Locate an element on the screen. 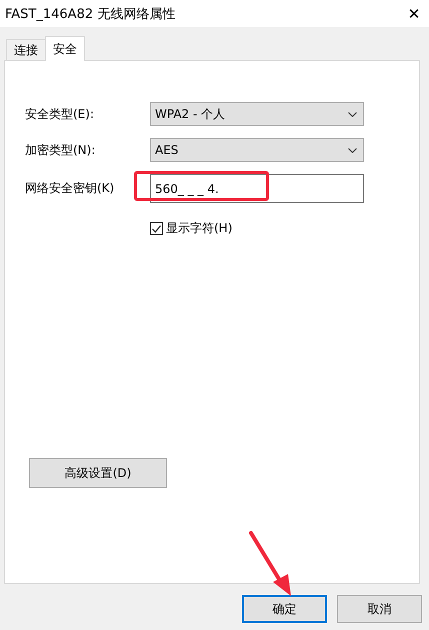 Image resolution: width=429 pixels, height=630 pixels. advanced-settings-button: 高级设置(D) is located at coordinates (98, 473).